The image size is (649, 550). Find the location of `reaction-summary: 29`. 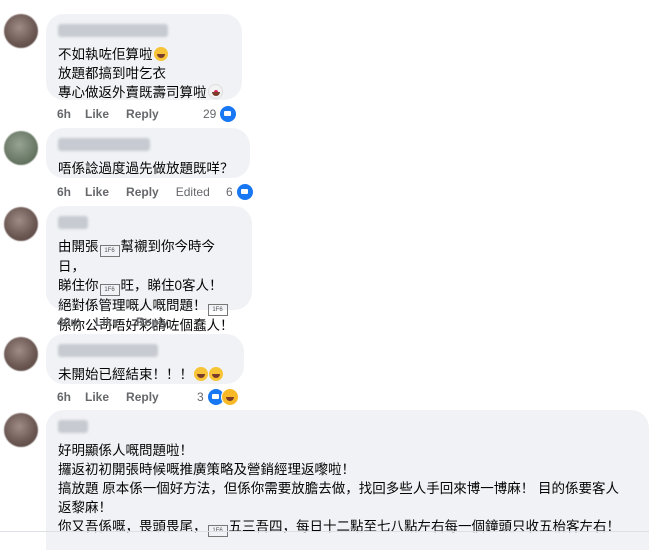

reaction-summary: 29 is located at coordinates (220, 114).